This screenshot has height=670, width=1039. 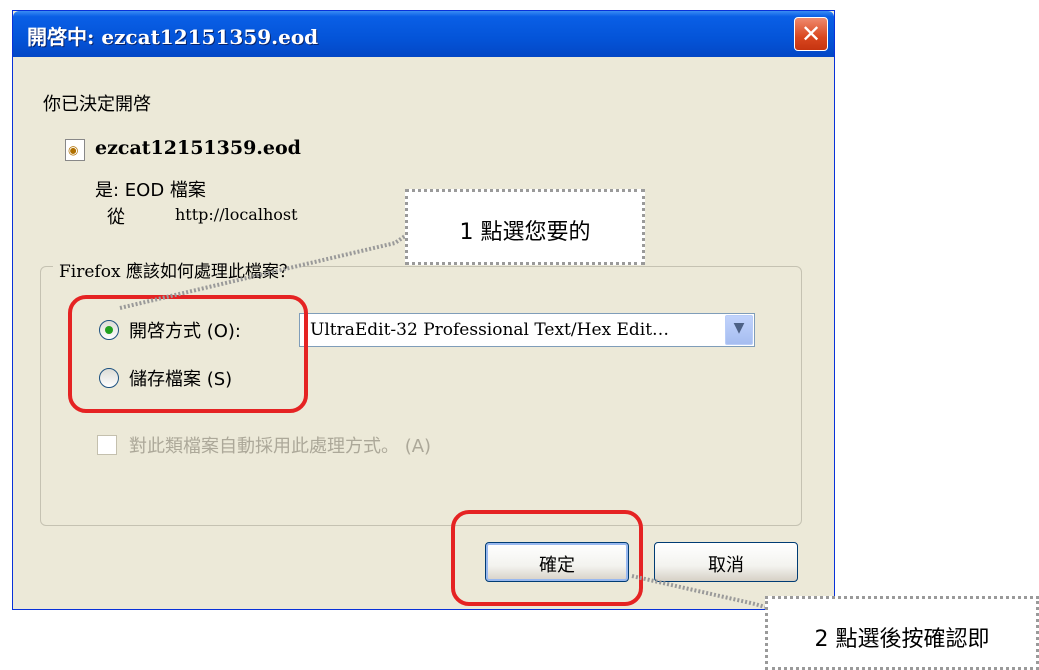 I want to click on dropdown-button: ▼, so click(x=739, y=330).